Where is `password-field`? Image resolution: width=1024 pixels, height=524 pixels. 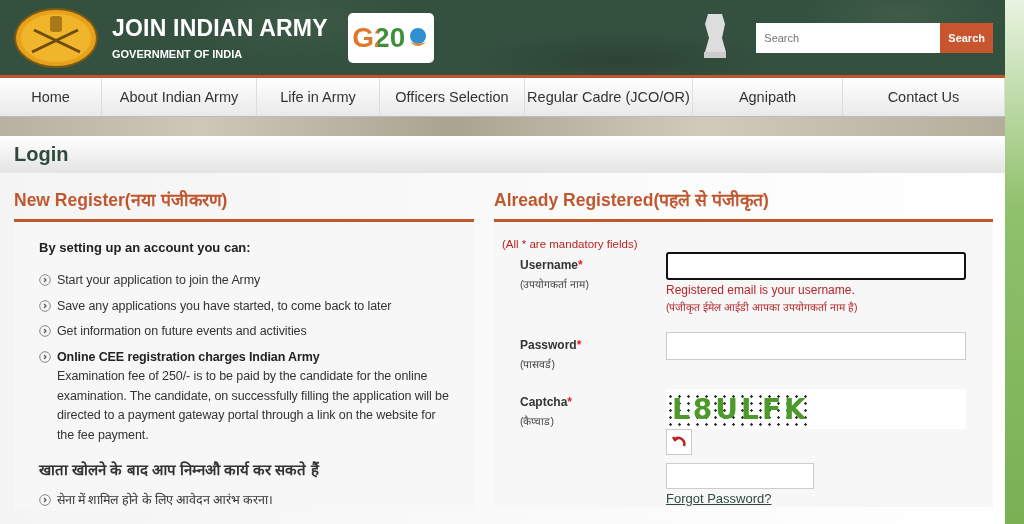 password-field is located at coordinates (816, 346).